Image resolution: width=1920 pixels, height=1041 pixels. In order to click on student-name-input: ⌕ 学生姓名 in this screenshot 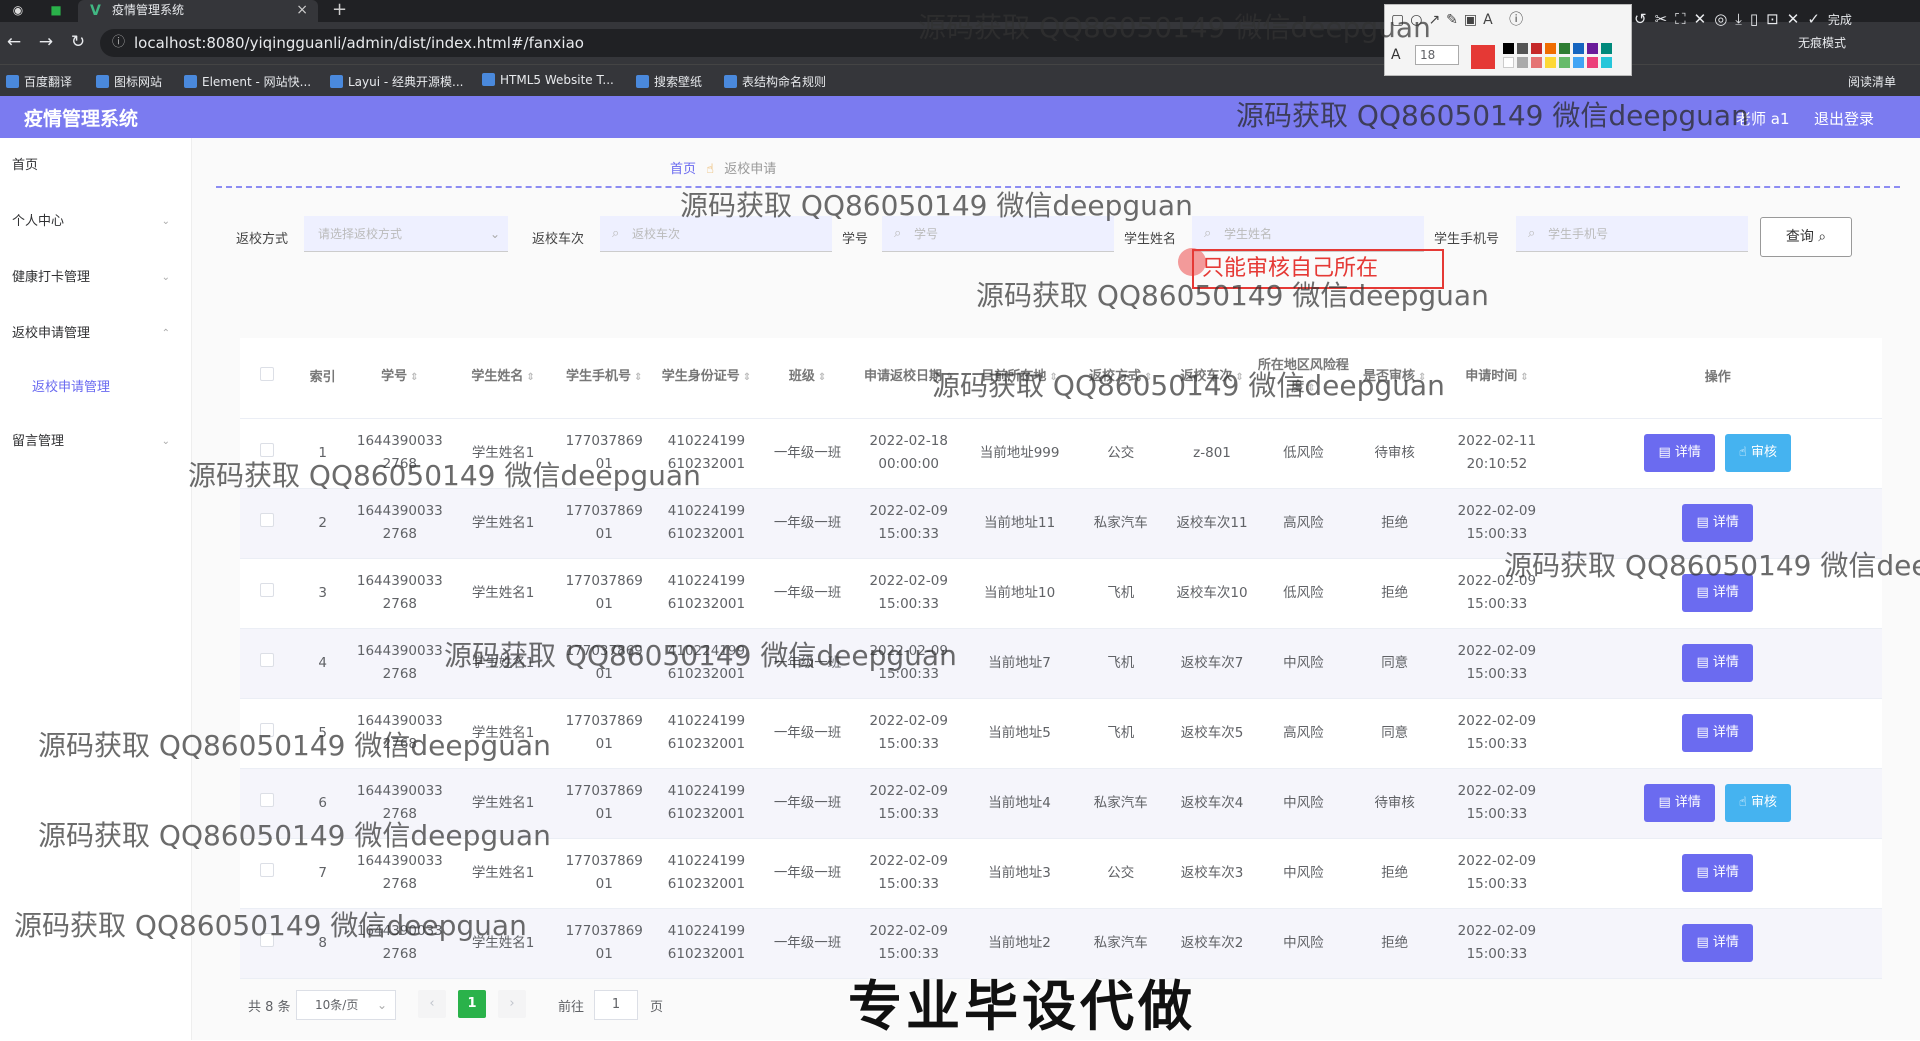, I will do `click(1308, 234)`.